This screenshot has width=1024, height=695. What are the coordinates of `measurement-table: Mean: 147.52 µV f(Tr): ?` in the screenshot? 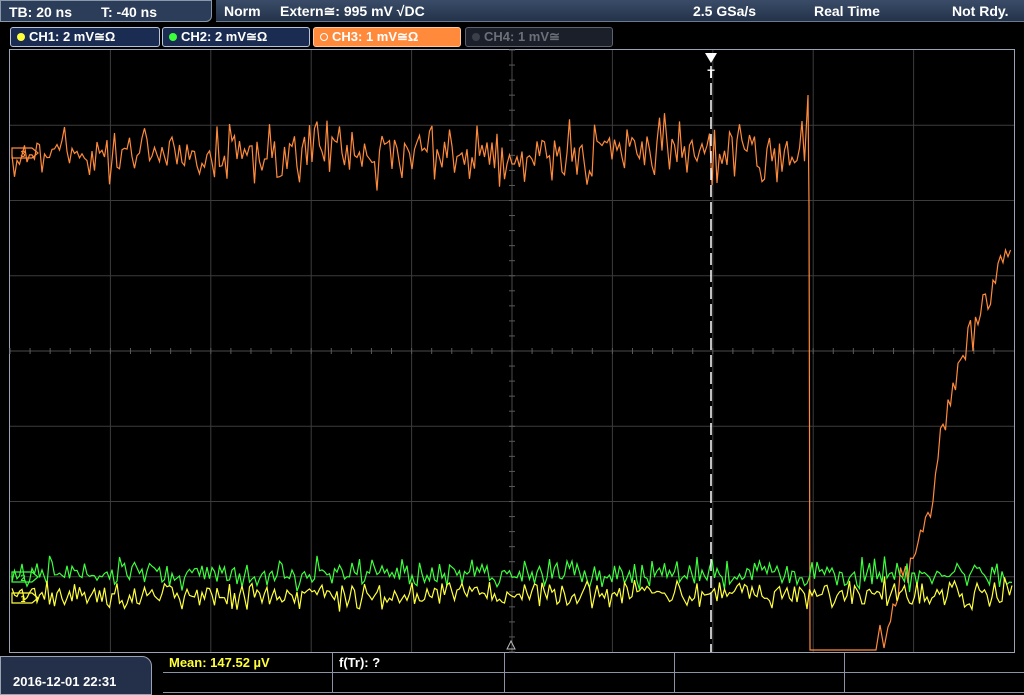 It's located at (593, 674).